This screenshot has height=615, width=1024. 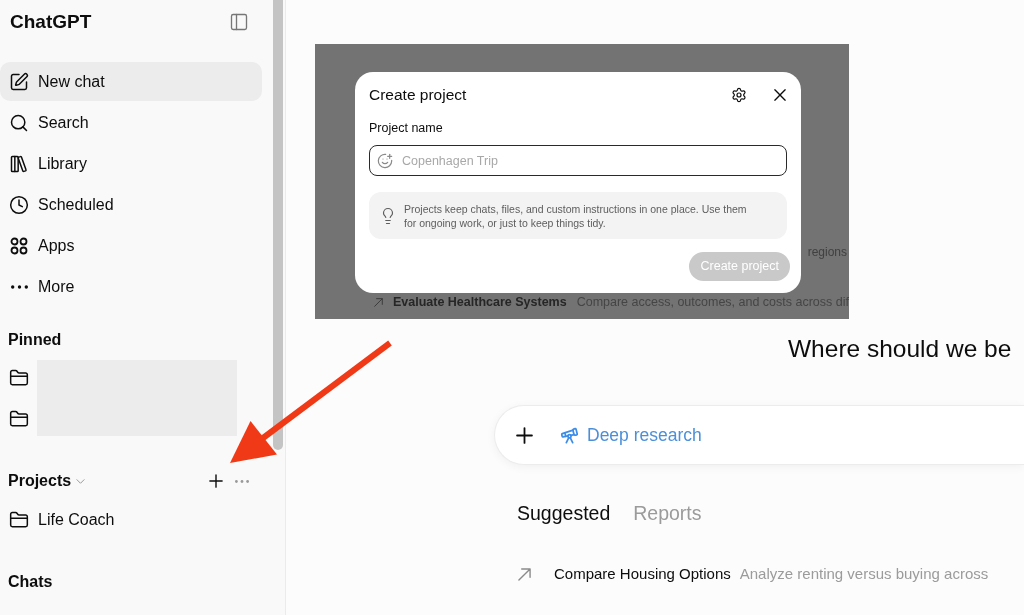 I want to click on suggestion-title: Compare Housing Options, so click(x=642, y=574).